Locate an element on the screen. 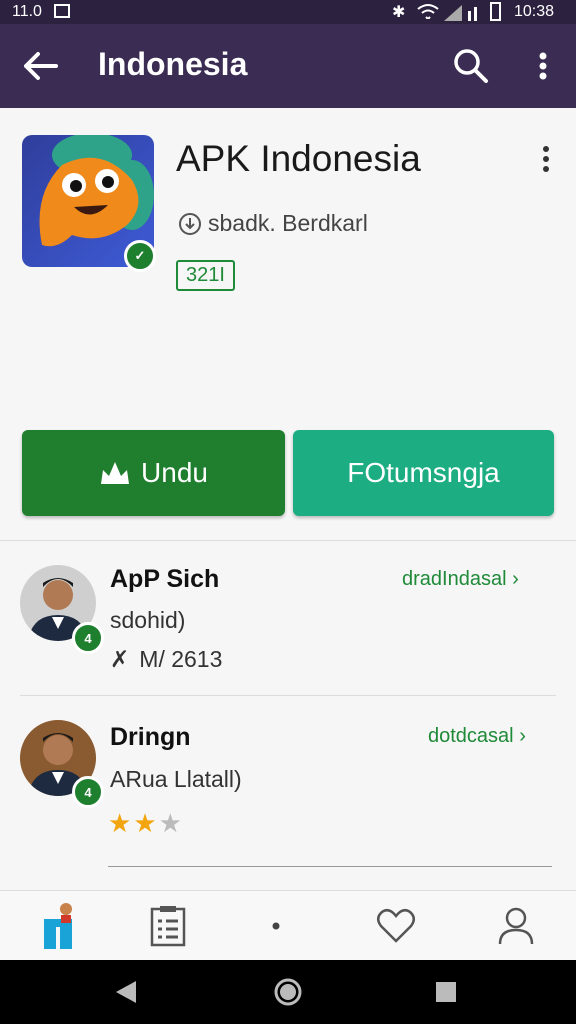  review-link: dotdcasal › is located at coordinates (477, 736).